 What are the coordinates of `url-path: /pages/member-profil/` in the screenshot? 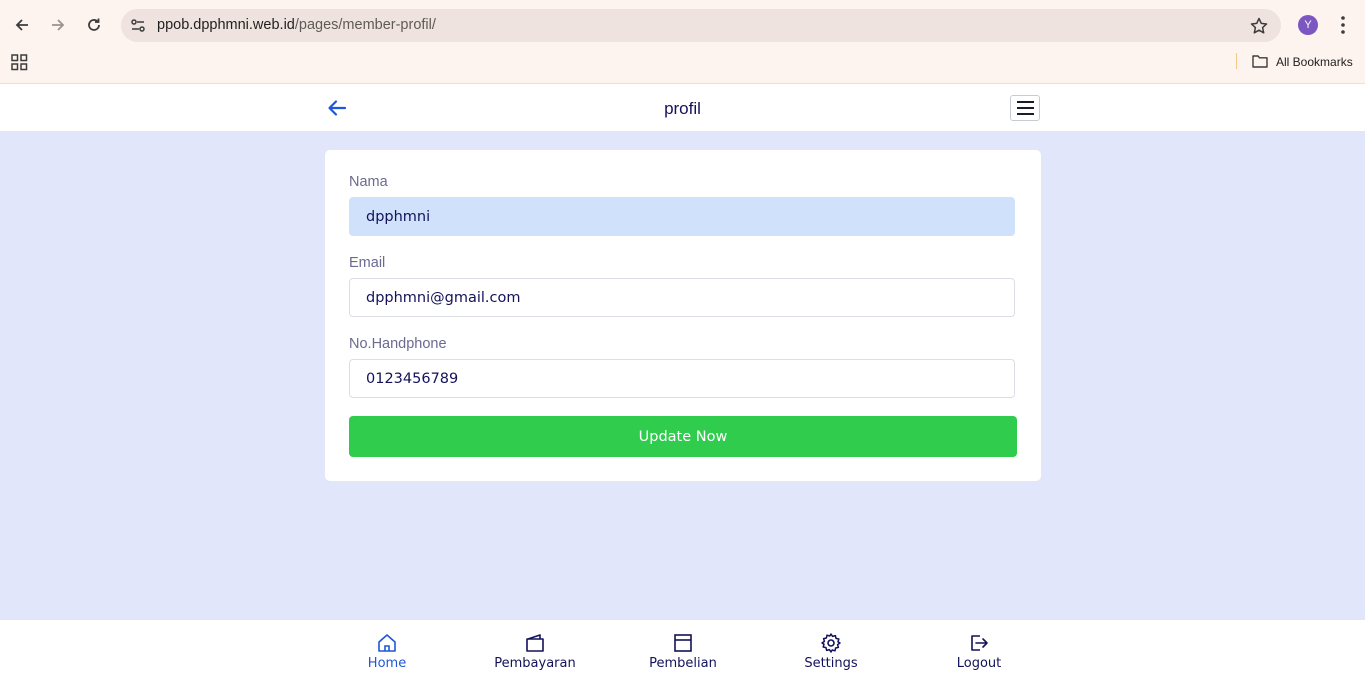 It's located at (365, 25).